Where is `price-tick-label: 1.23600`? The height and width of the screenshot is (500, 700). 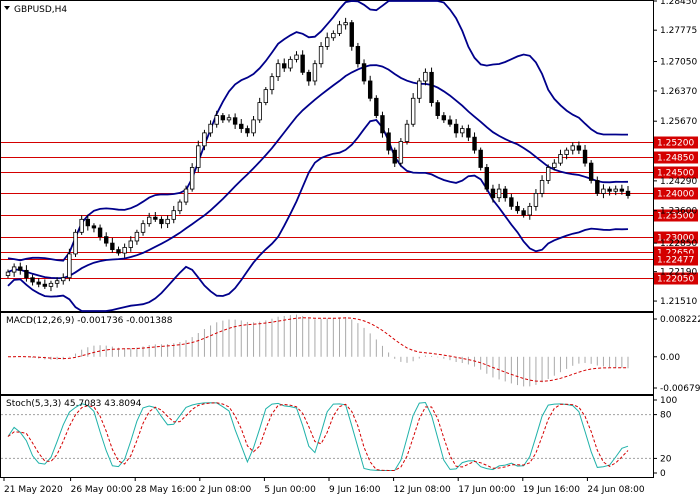
price-tick-label: 1.23600 is located at coordinates (678, 212).